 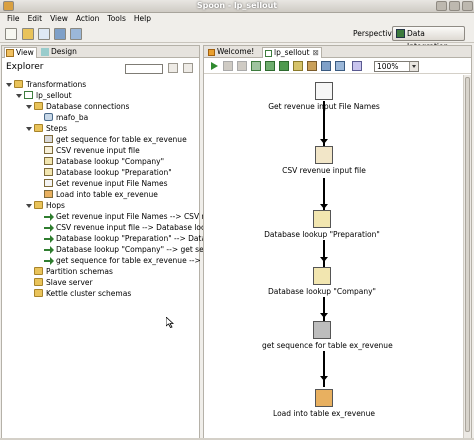 What do you see at coordinates (454, 6) in the screenshot?
I see `maximize-button` at bounding box center [454, 6].